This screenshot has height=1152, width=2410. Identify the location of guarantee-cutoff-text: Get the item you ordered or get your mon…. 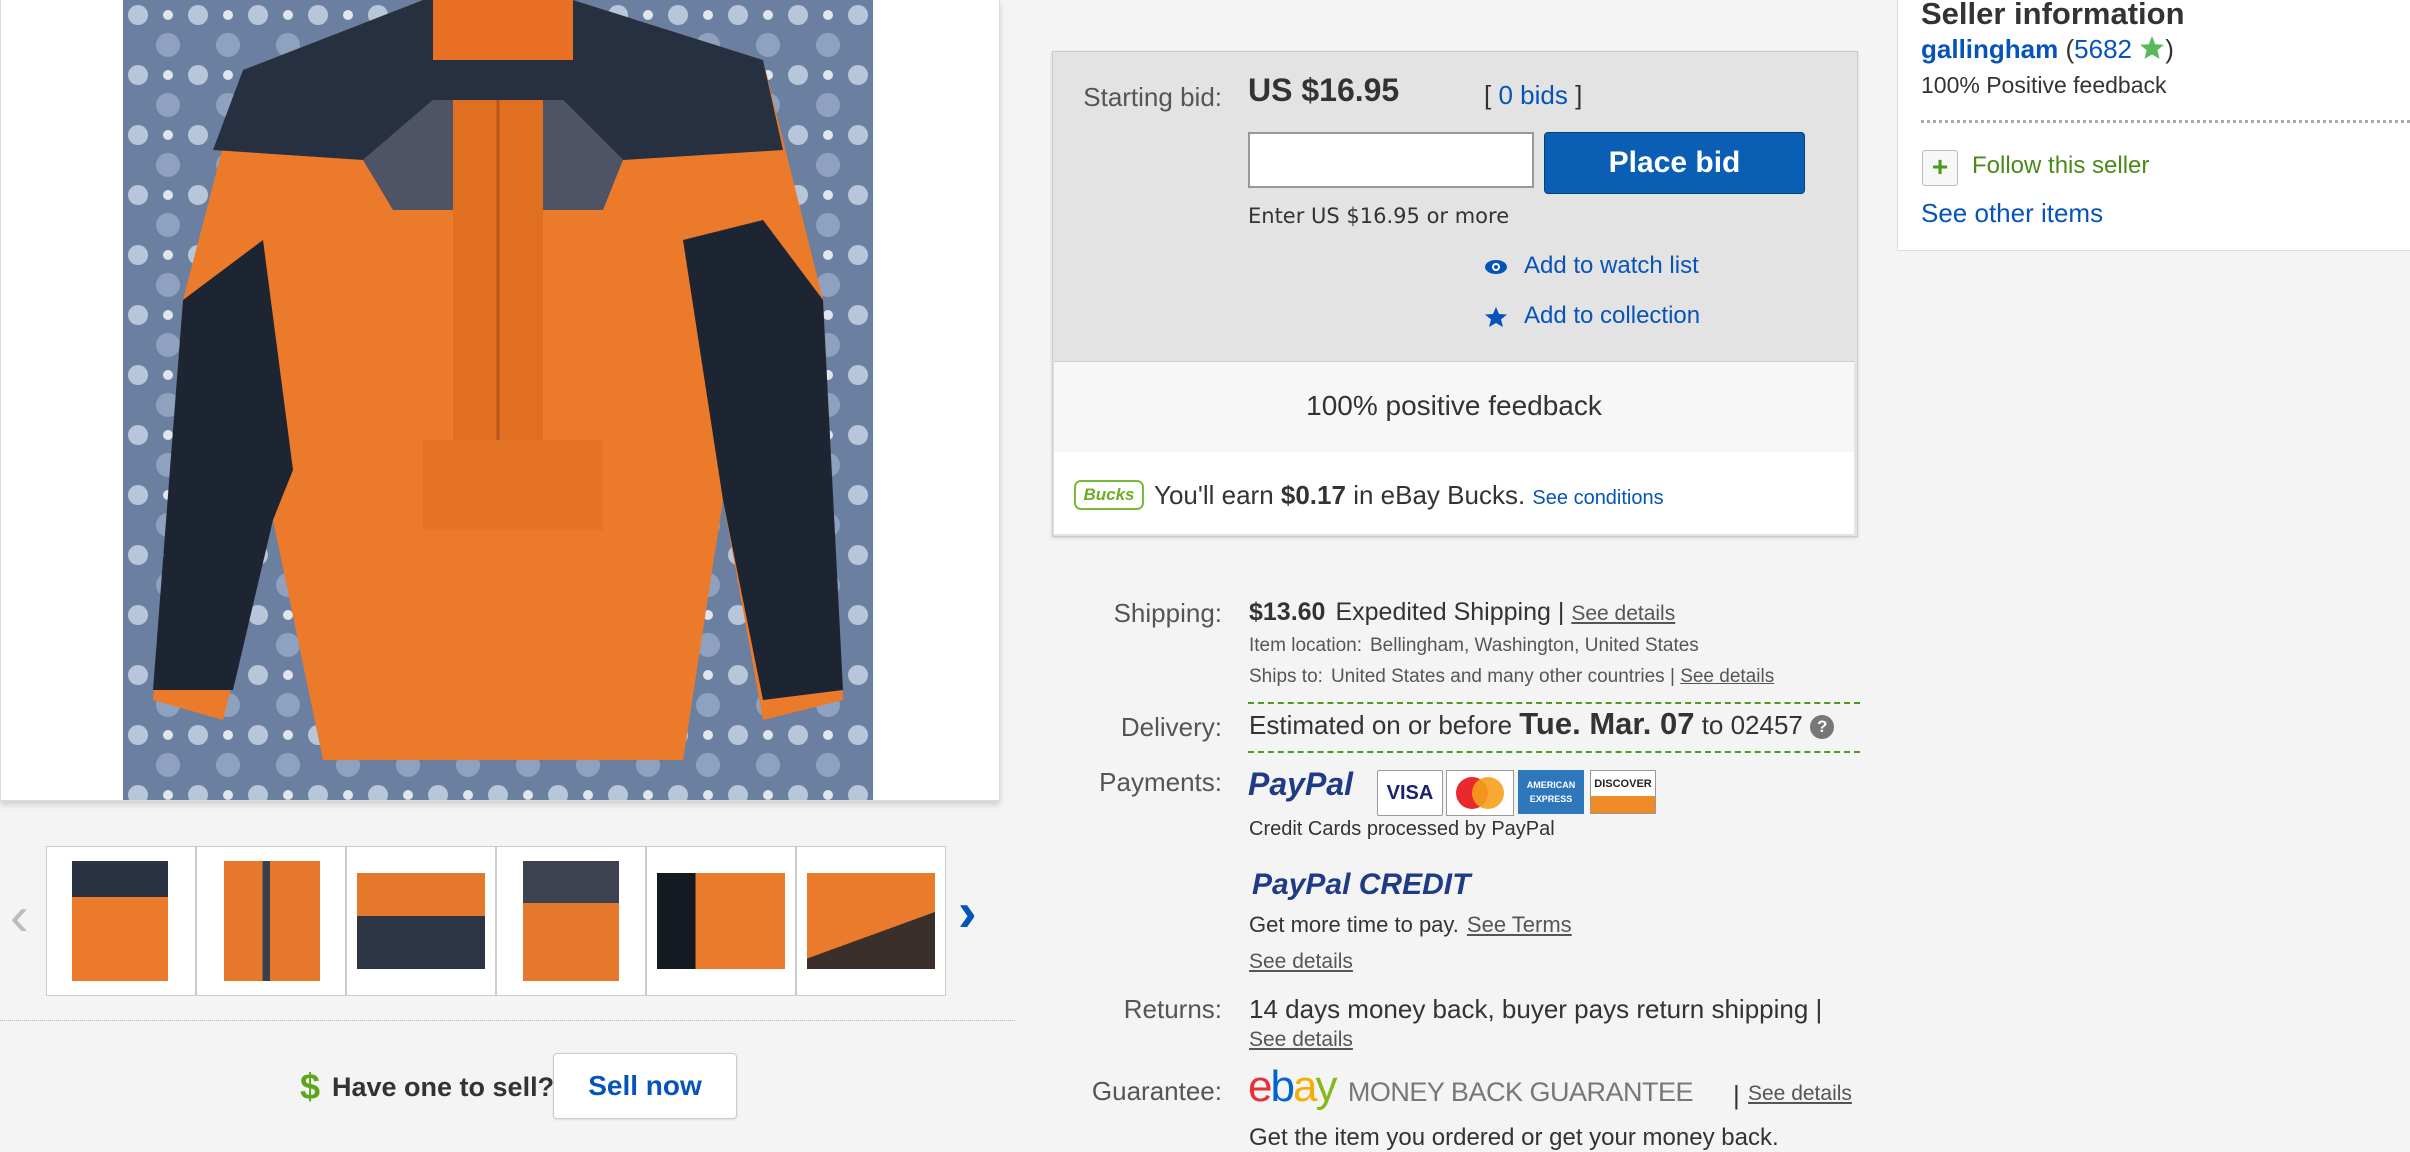
(1514, 1137).